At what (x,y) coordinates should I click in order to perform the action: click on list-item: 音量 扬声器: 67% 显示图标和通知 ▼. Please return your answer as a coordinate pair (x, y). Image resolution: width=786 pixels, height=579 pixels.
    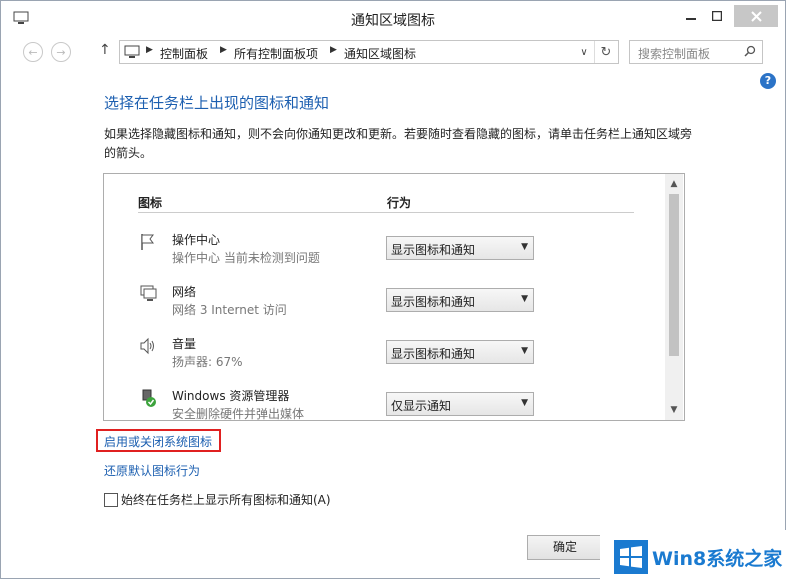
    Looking at the image, I should click on (398, 354).